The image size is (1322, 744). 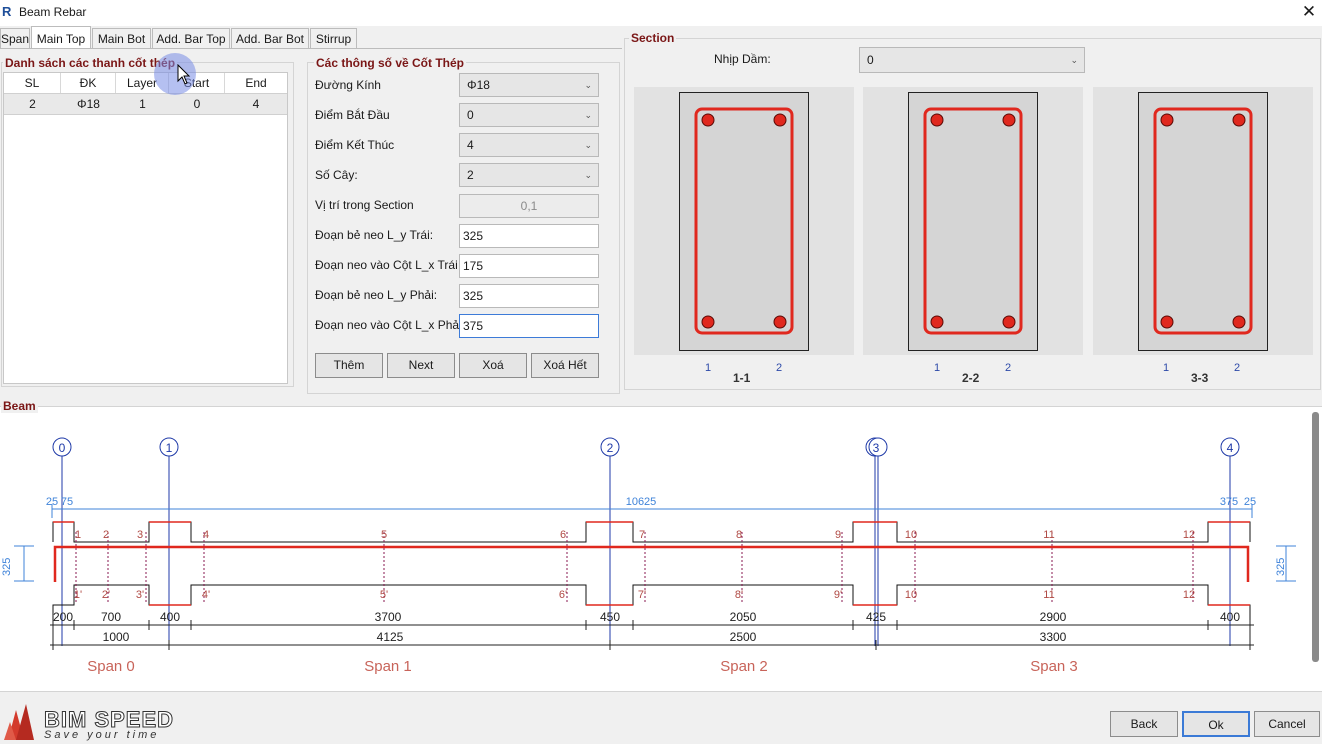 I want to click on point-label-top: 5, so click(x=384, y=535).